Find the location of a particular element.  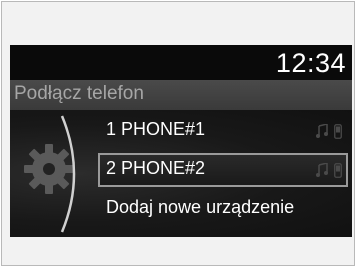

add-new-device-item: Dodaj nowe urządzenie is located at coordinates (223, 209).